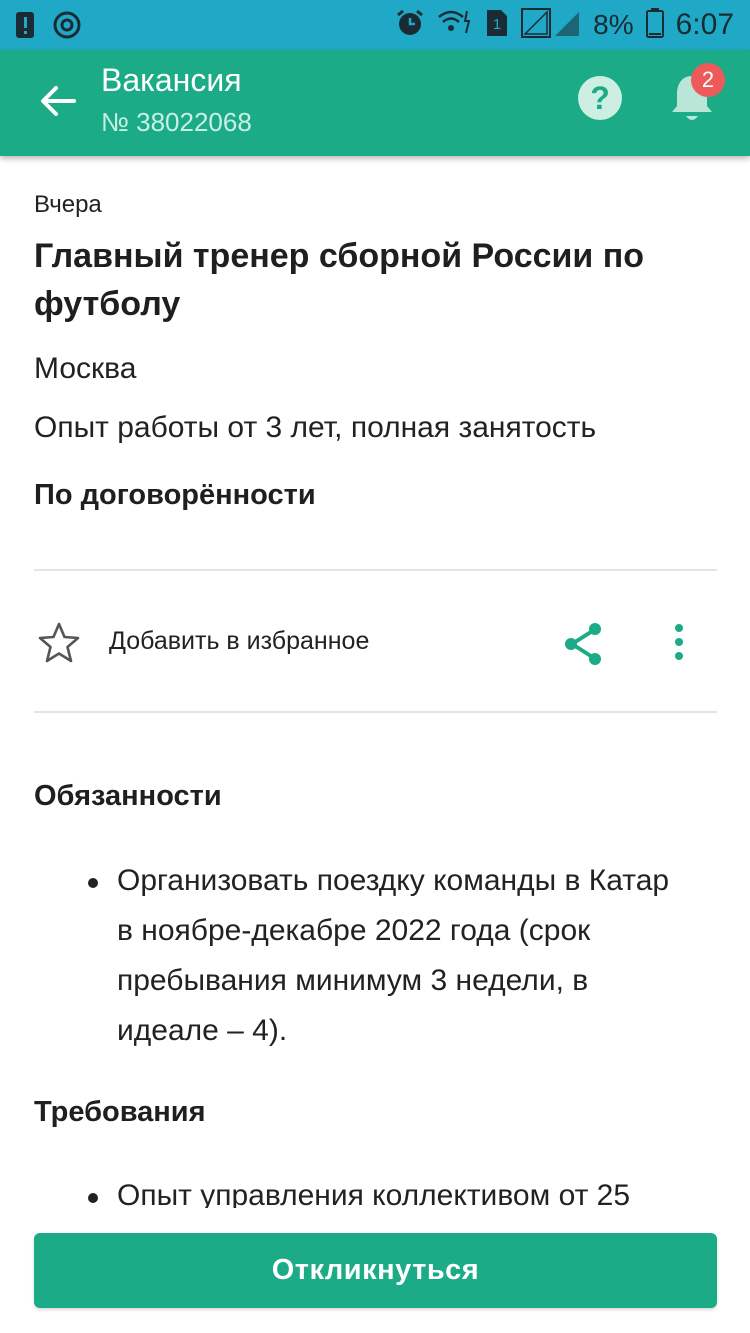  I want to click on wifi-icon, so click(455, 25).